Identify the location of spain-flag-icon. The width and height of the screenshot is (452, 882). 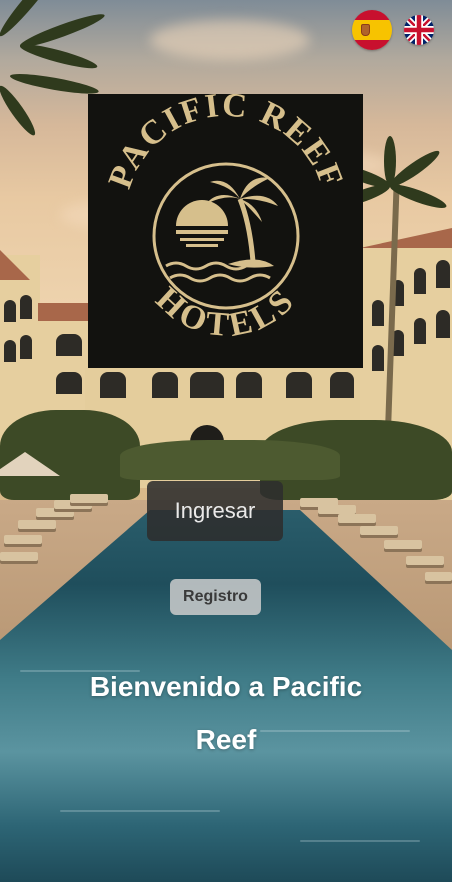
(372, 30).